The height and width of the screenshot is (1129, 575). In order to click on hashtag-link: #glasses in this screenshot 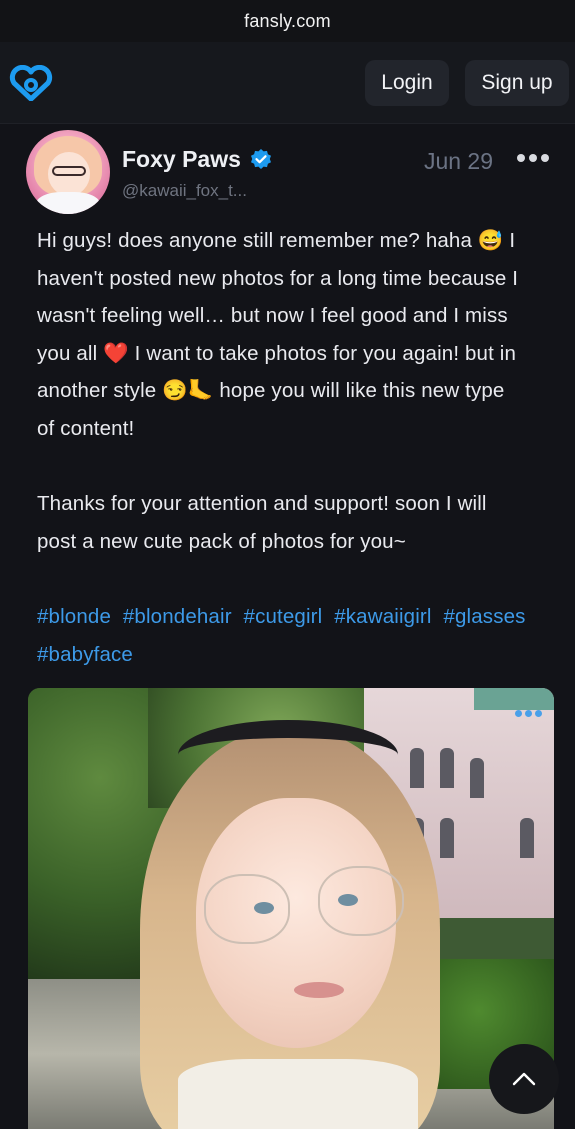, I will do `click(484, 616)`.